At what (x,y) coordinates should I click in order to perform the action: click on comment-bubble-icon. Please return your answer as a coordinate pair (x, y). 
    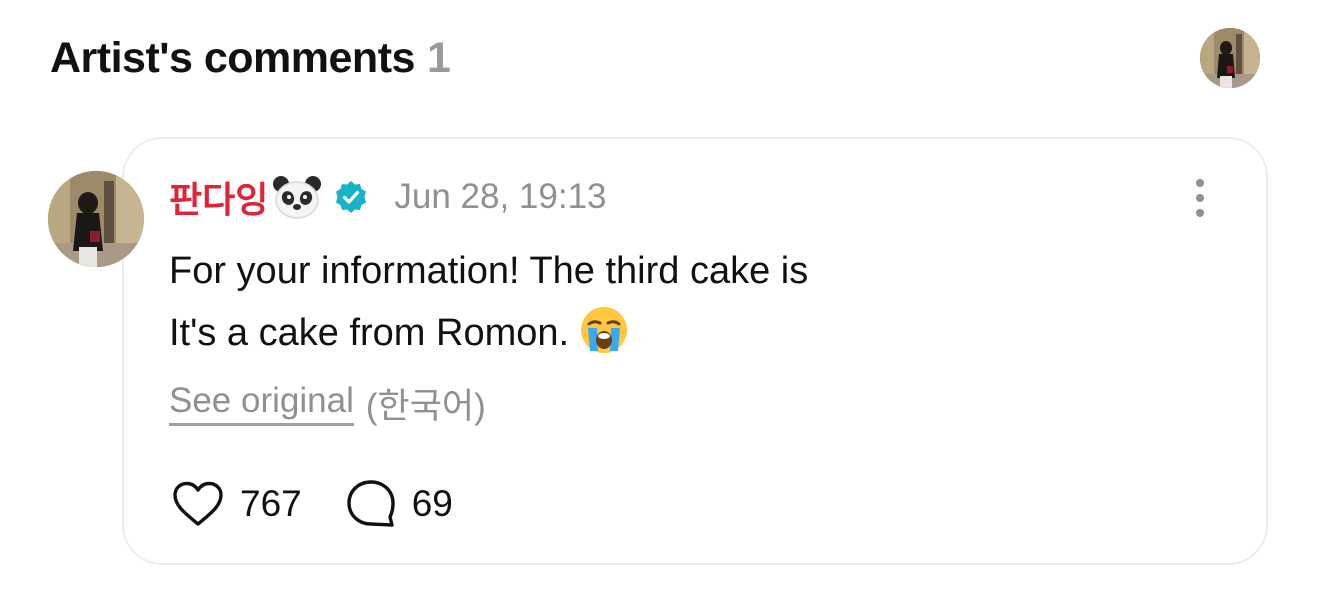
    Looking at the image, I should click on (371, 503).